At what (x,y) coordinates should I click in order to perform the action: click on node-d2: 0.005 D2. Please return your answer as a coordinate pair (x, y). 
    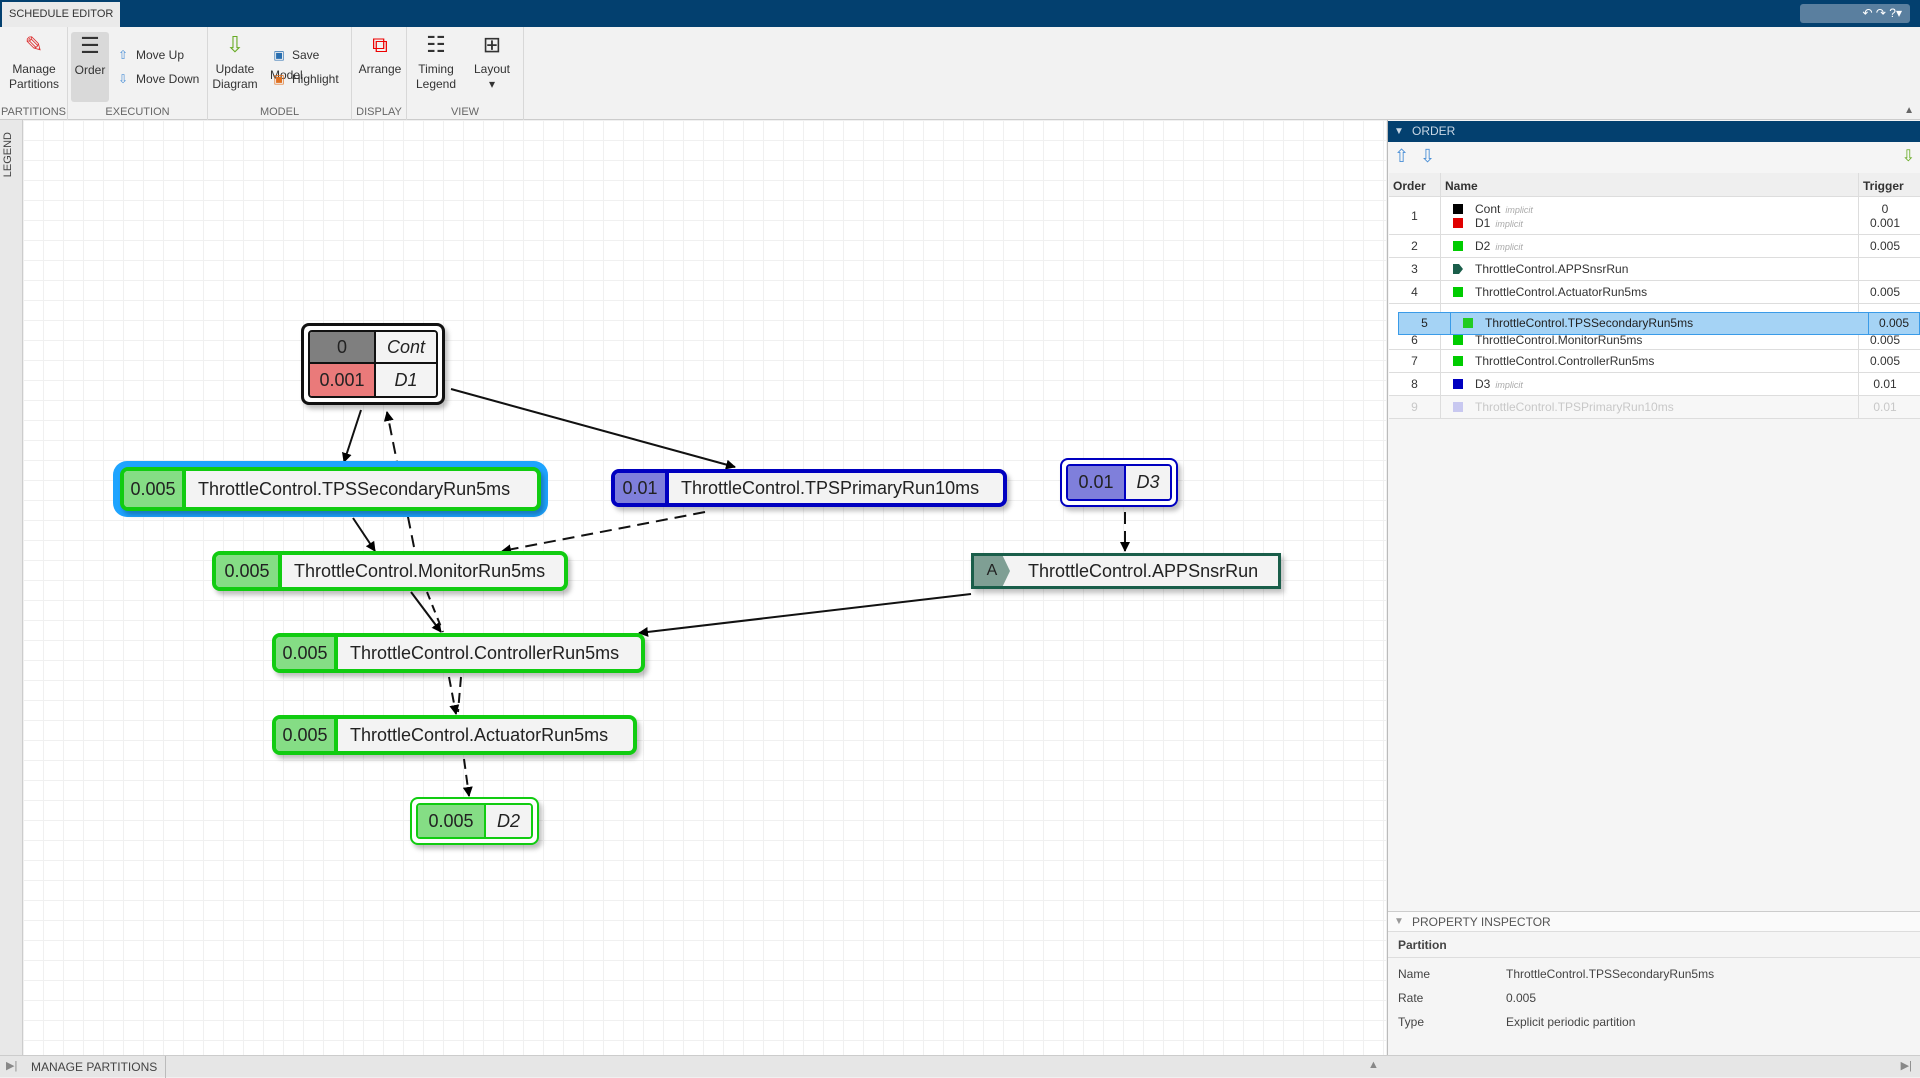
    Looking at the image, I should click on (474, 821).